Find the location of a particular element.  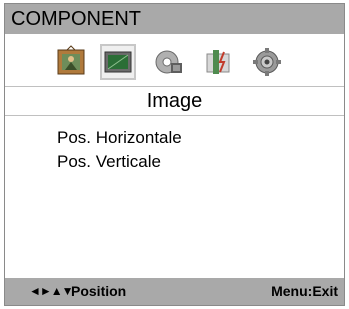

picture-icon is located at coordinates (71, 62).